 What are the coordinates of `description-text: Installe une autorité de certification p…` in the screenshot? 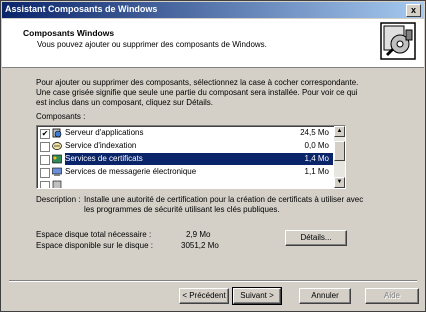 It's located at (224, 204).